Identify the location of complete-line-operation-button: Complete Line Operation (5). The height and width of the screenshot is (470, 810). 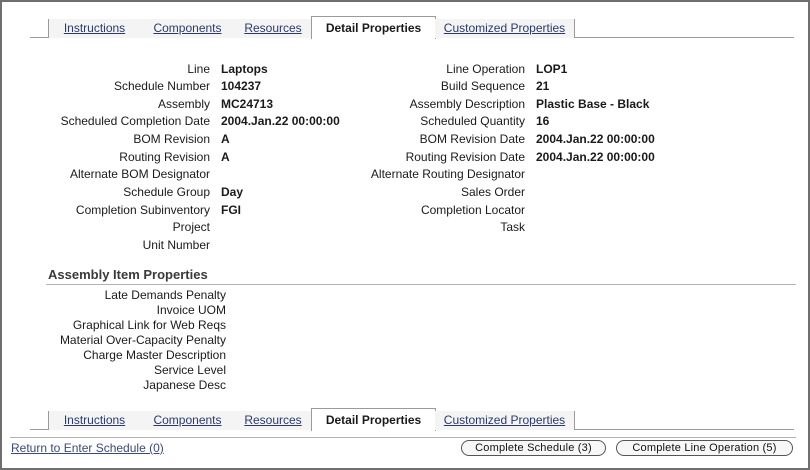
(704, 448).